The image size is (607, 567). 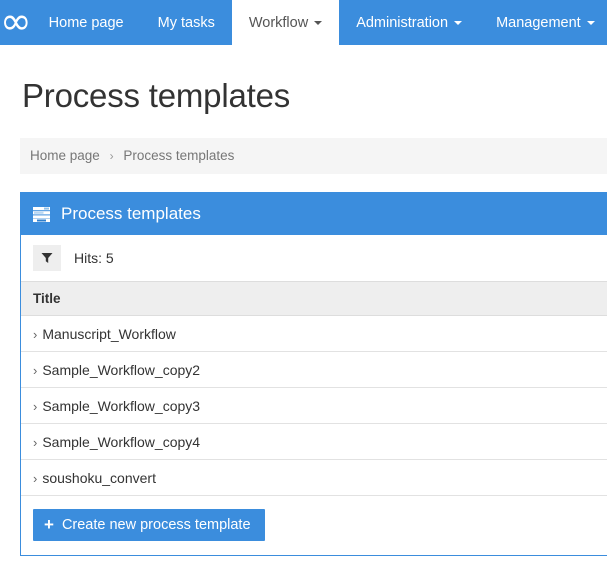 I want to click on infinity-logo-icon: ∞, so click(x=16, y=21).